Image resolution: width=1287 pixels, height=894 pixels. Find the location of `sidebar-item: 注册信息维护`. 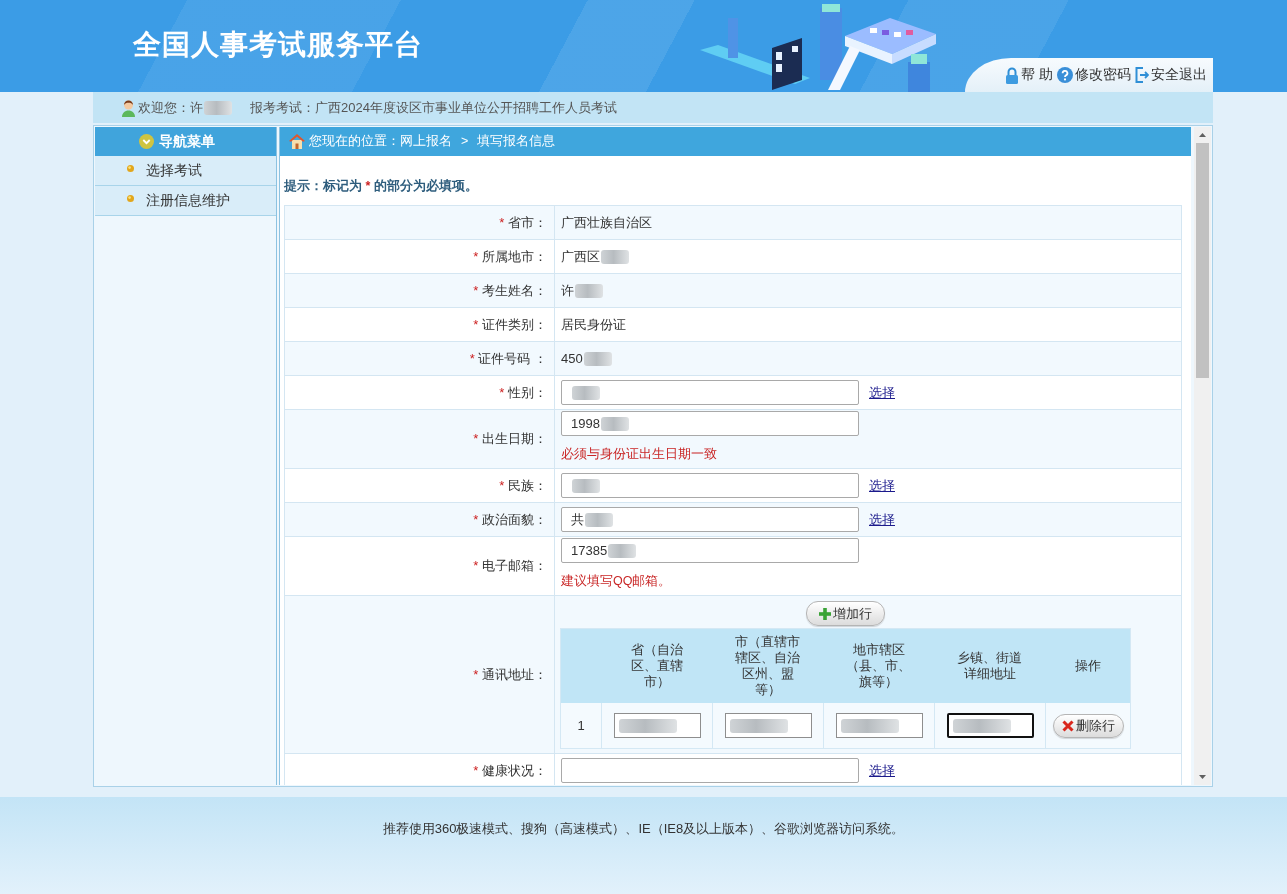

sidebar-item: 注册信息维护 is located at coordinates (185, 201).